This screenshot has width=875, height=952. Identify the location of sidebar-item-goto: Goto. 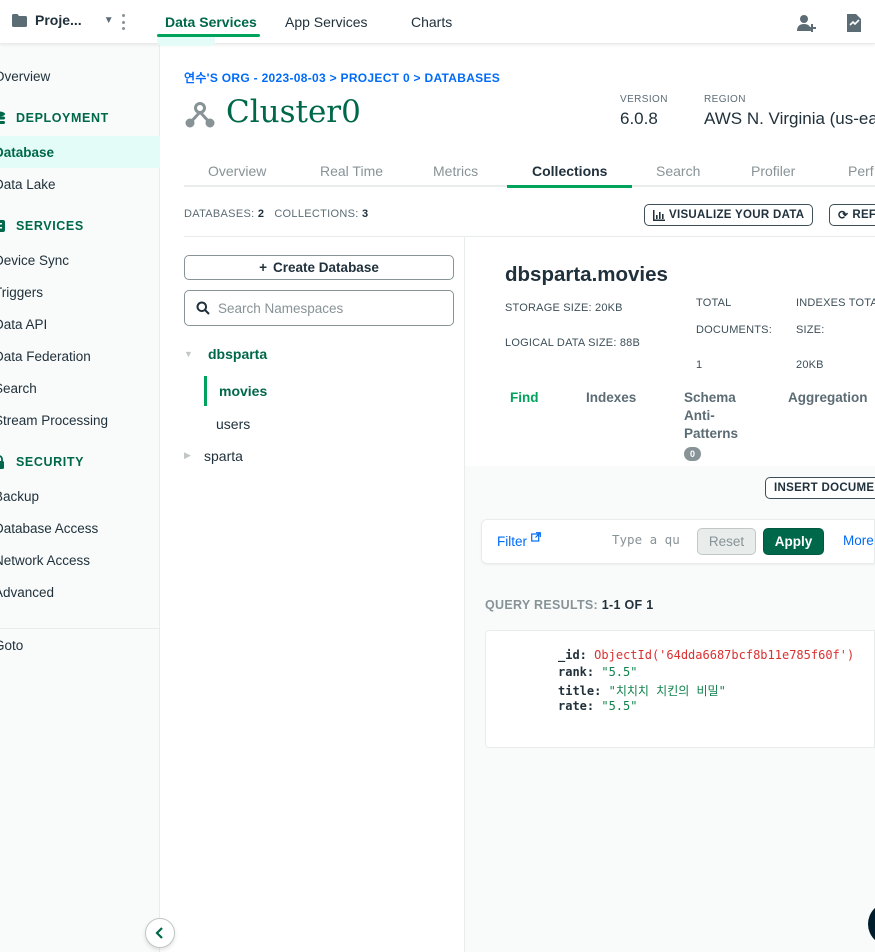
(11, 645).